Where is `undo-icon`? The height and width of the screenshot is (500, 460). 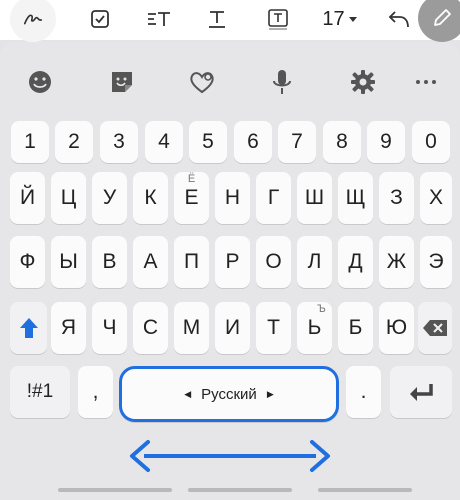
undo-icon is located at coordinates (398, 19).